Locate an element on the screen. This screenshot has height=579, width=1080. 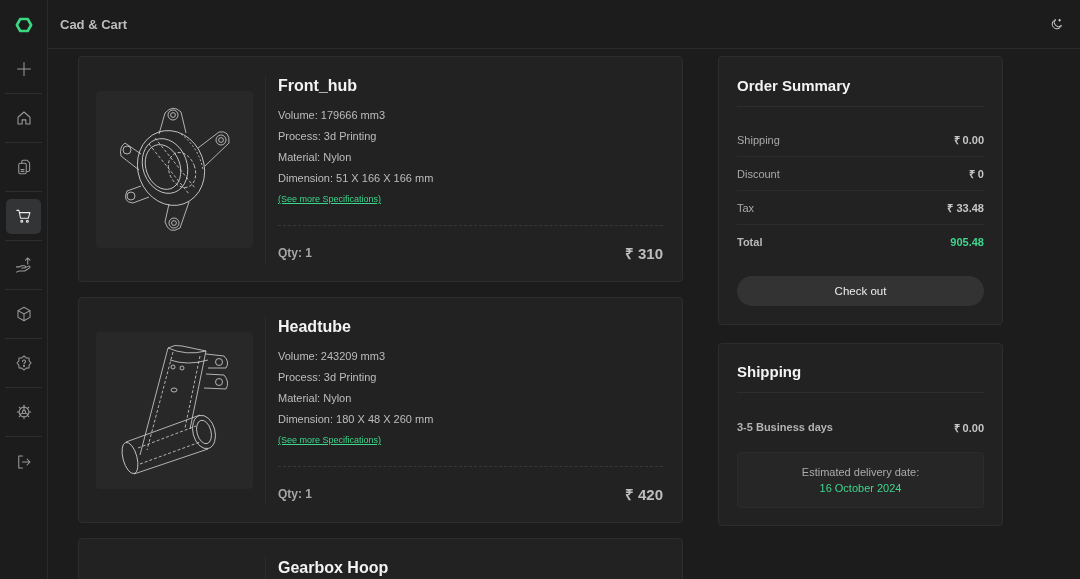
moon-icon is located at coordinates (1057, 24).